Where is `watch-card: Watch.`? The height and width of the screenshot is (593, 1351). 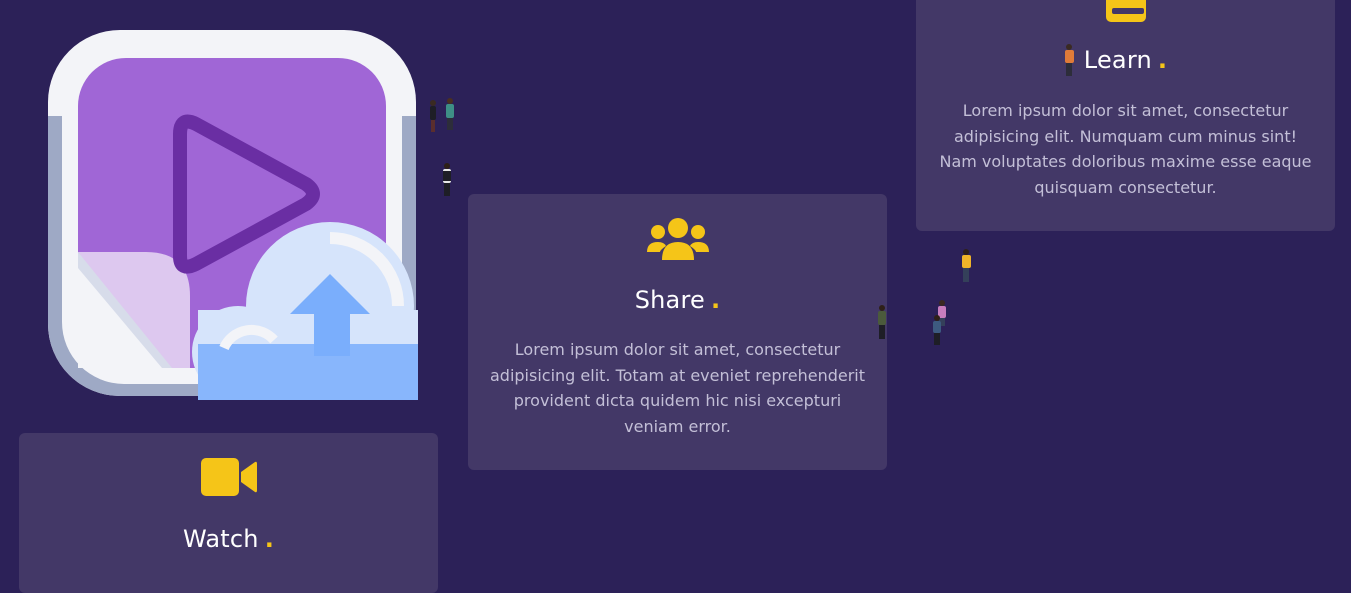
watch-card: Watch. is located at coordinates (228, 513).